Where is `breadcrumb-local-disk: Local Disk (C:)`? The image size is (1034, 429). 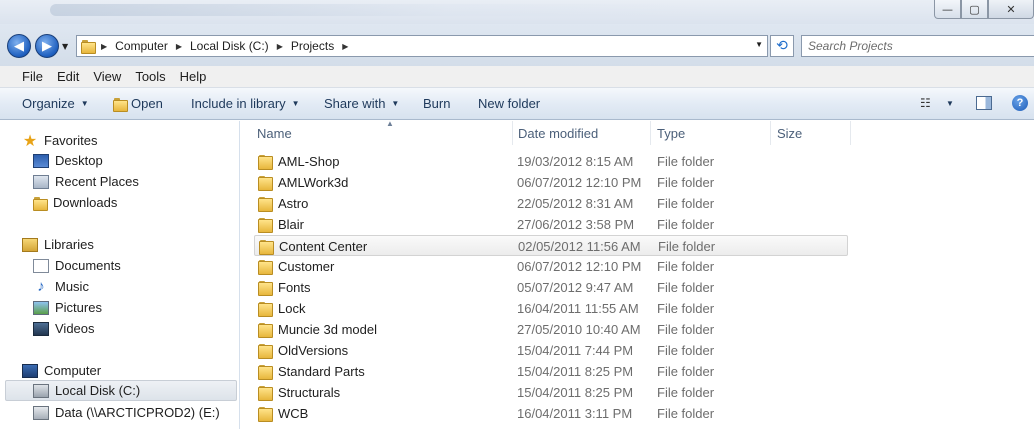
breadcrumb-local-disk: Local Disk (C:) is located at coordinates (229, 46).